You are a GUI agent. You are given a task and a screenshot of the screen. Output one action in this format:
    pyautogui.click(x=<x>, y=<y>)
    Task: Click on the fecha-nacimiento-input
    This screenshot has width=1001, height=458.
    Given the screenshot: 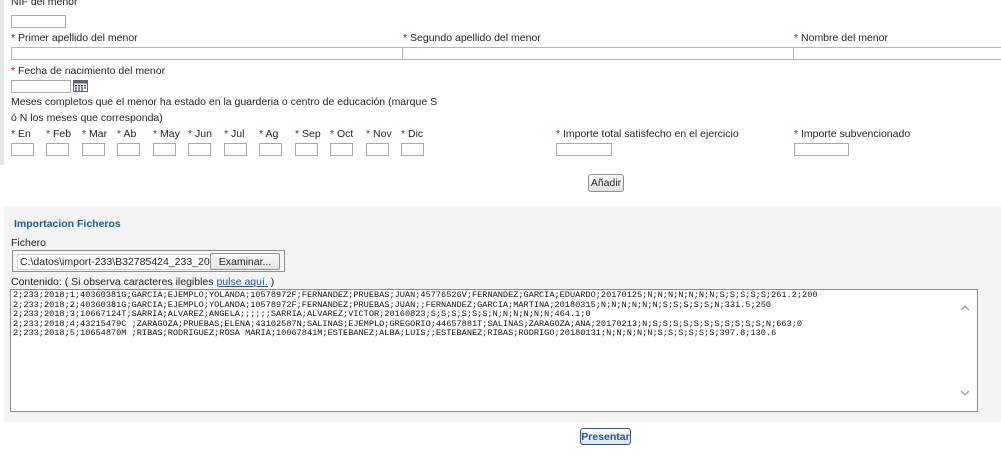 What is the action you would take?
    pyautogui.click(x=41, y=86)
    